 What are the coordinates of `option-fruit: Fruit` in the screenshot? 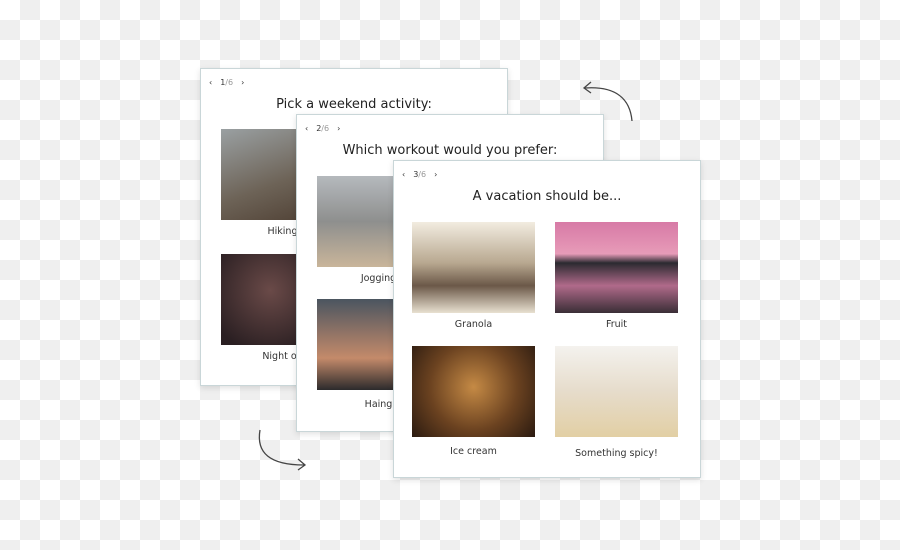 It's located at (616, 276).